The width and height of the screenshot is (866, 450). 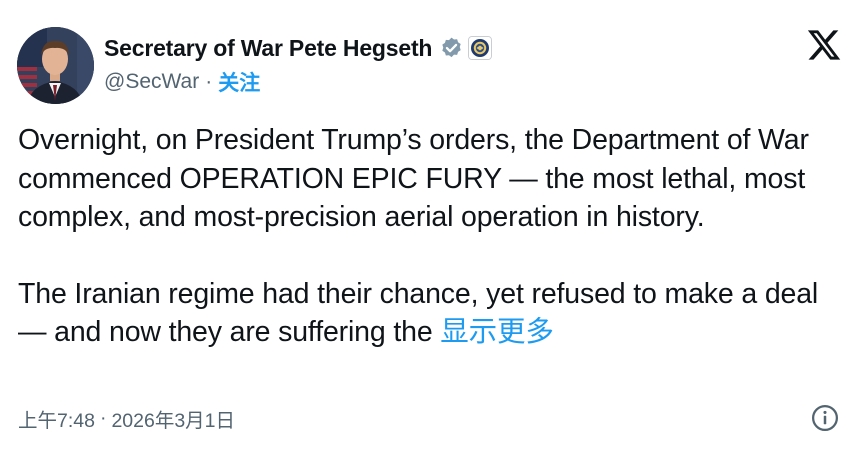 What do you see at coordinates (268, 48) in the screenshot?
I see `author-display-name: Secretary of War Pete Hegseth` at bounding box center [268, 48].